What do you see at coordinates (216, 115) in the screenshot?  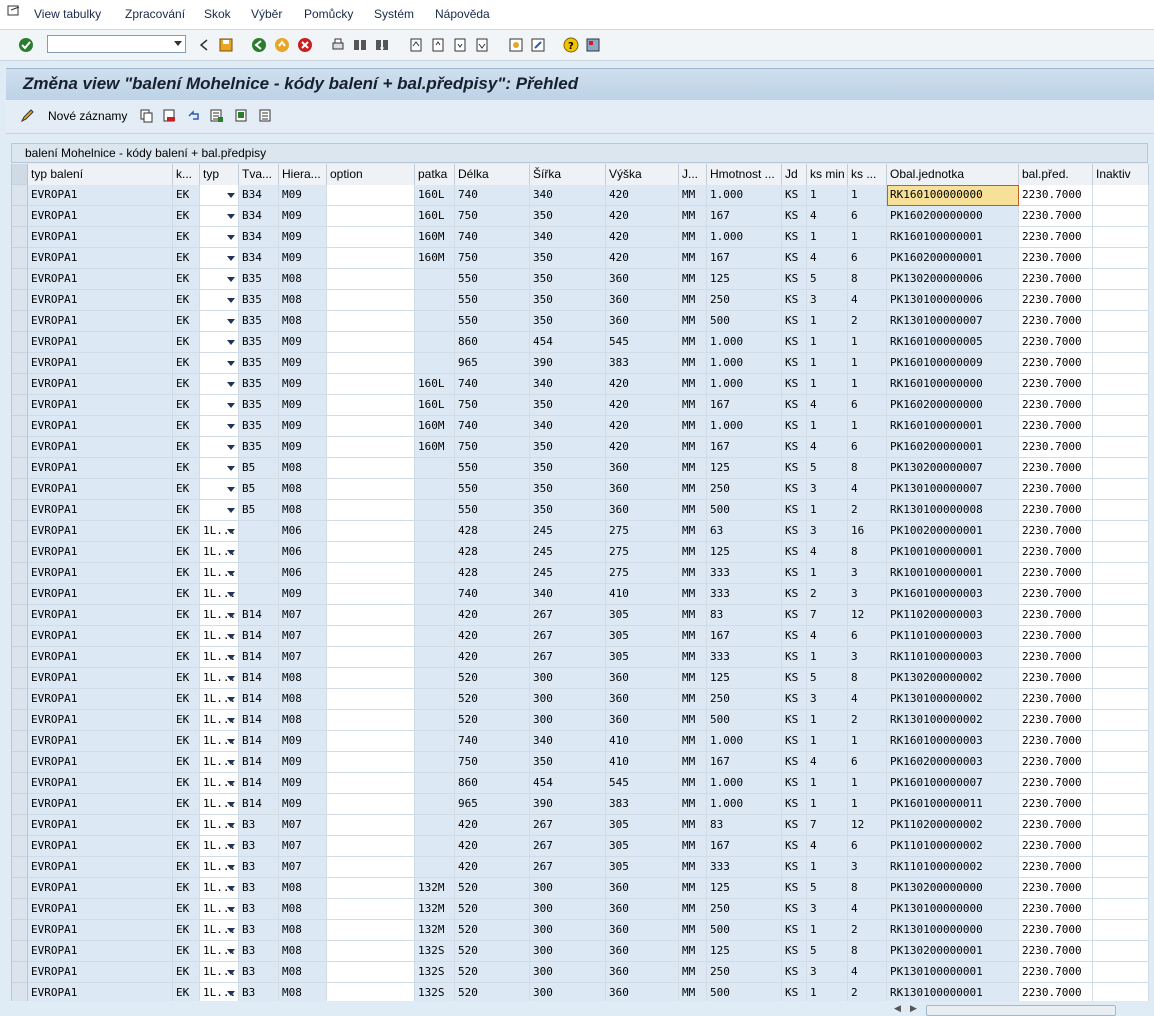 I see `select-all-icon` at bounding box center [216, 115].